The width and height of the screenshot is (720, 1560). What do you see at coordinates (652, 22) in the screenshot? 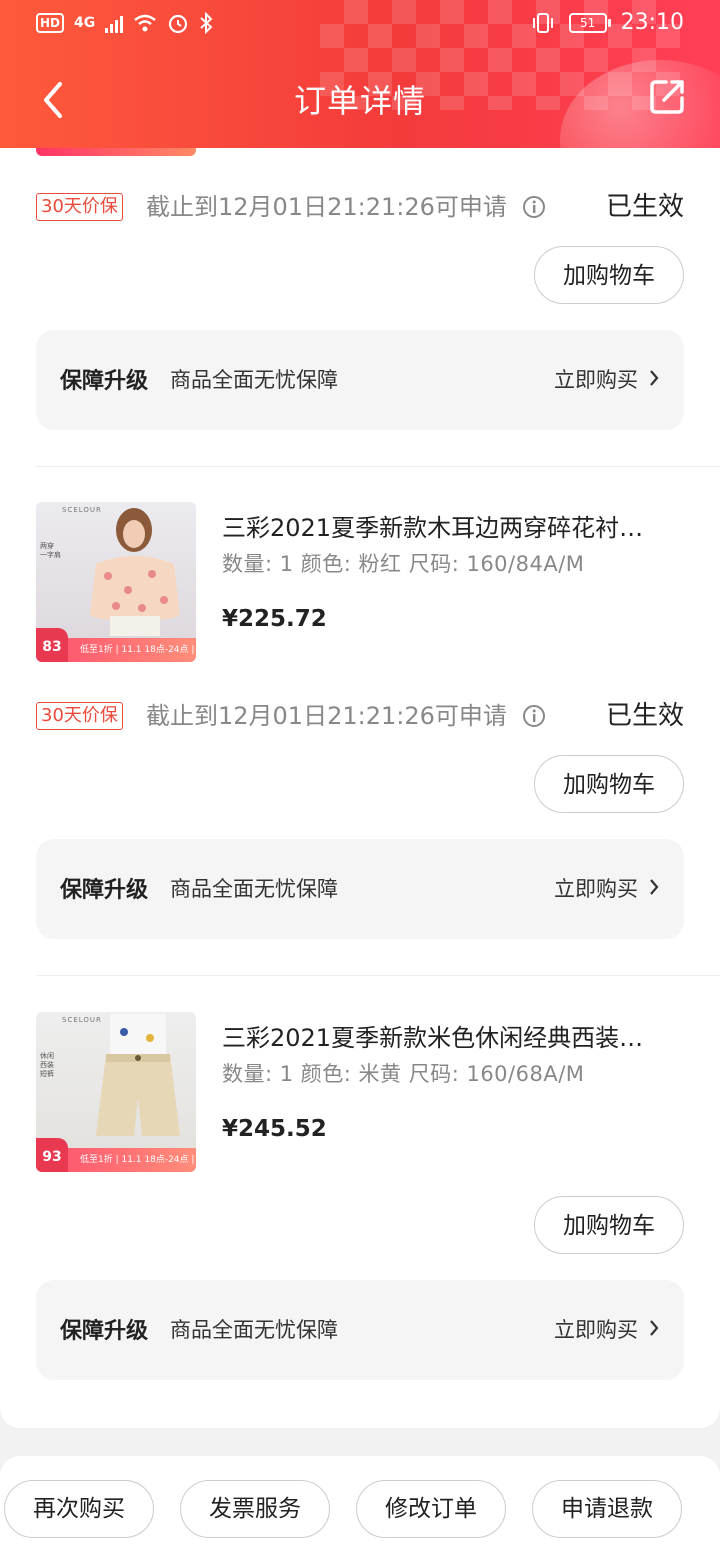
I see `clock: 23:10` at bounding box center [652, 22].